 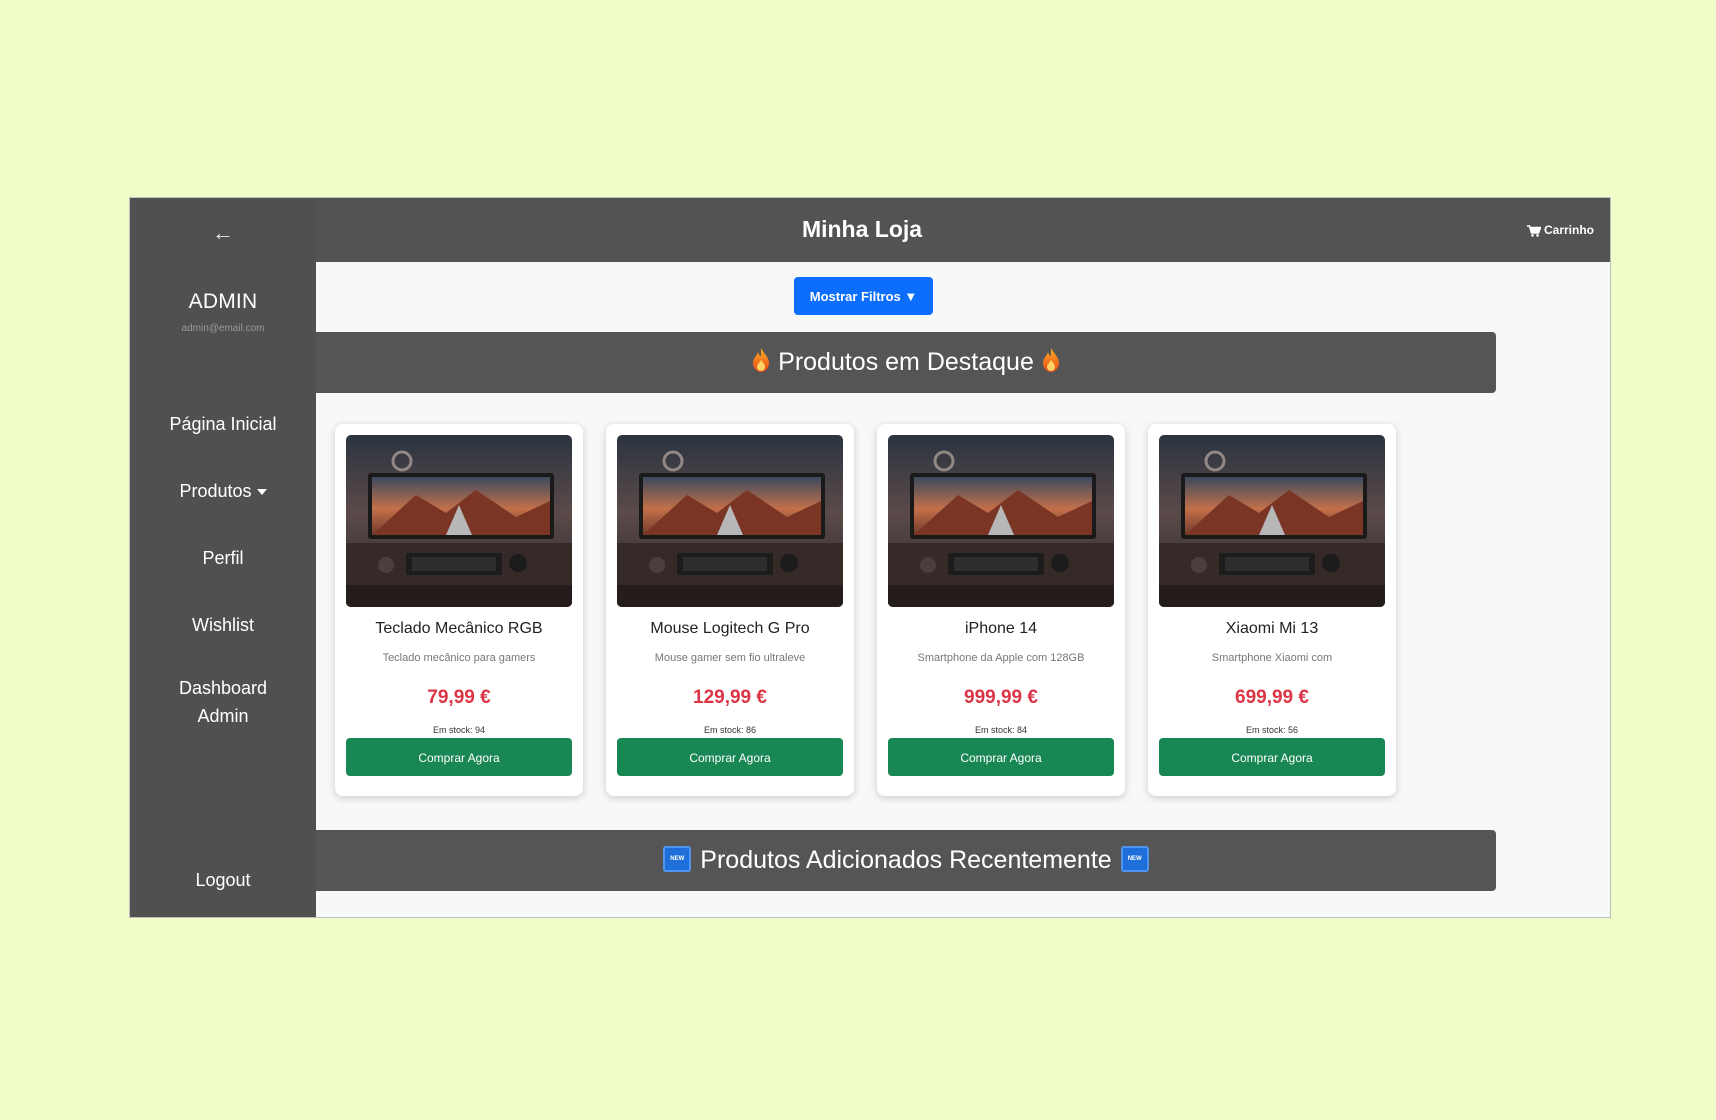 What do you see at coordinates (1272, 658) in the screenshot?
I see `product-description: Smartphone Xiaomi com` at bounding box center [1272, 658].